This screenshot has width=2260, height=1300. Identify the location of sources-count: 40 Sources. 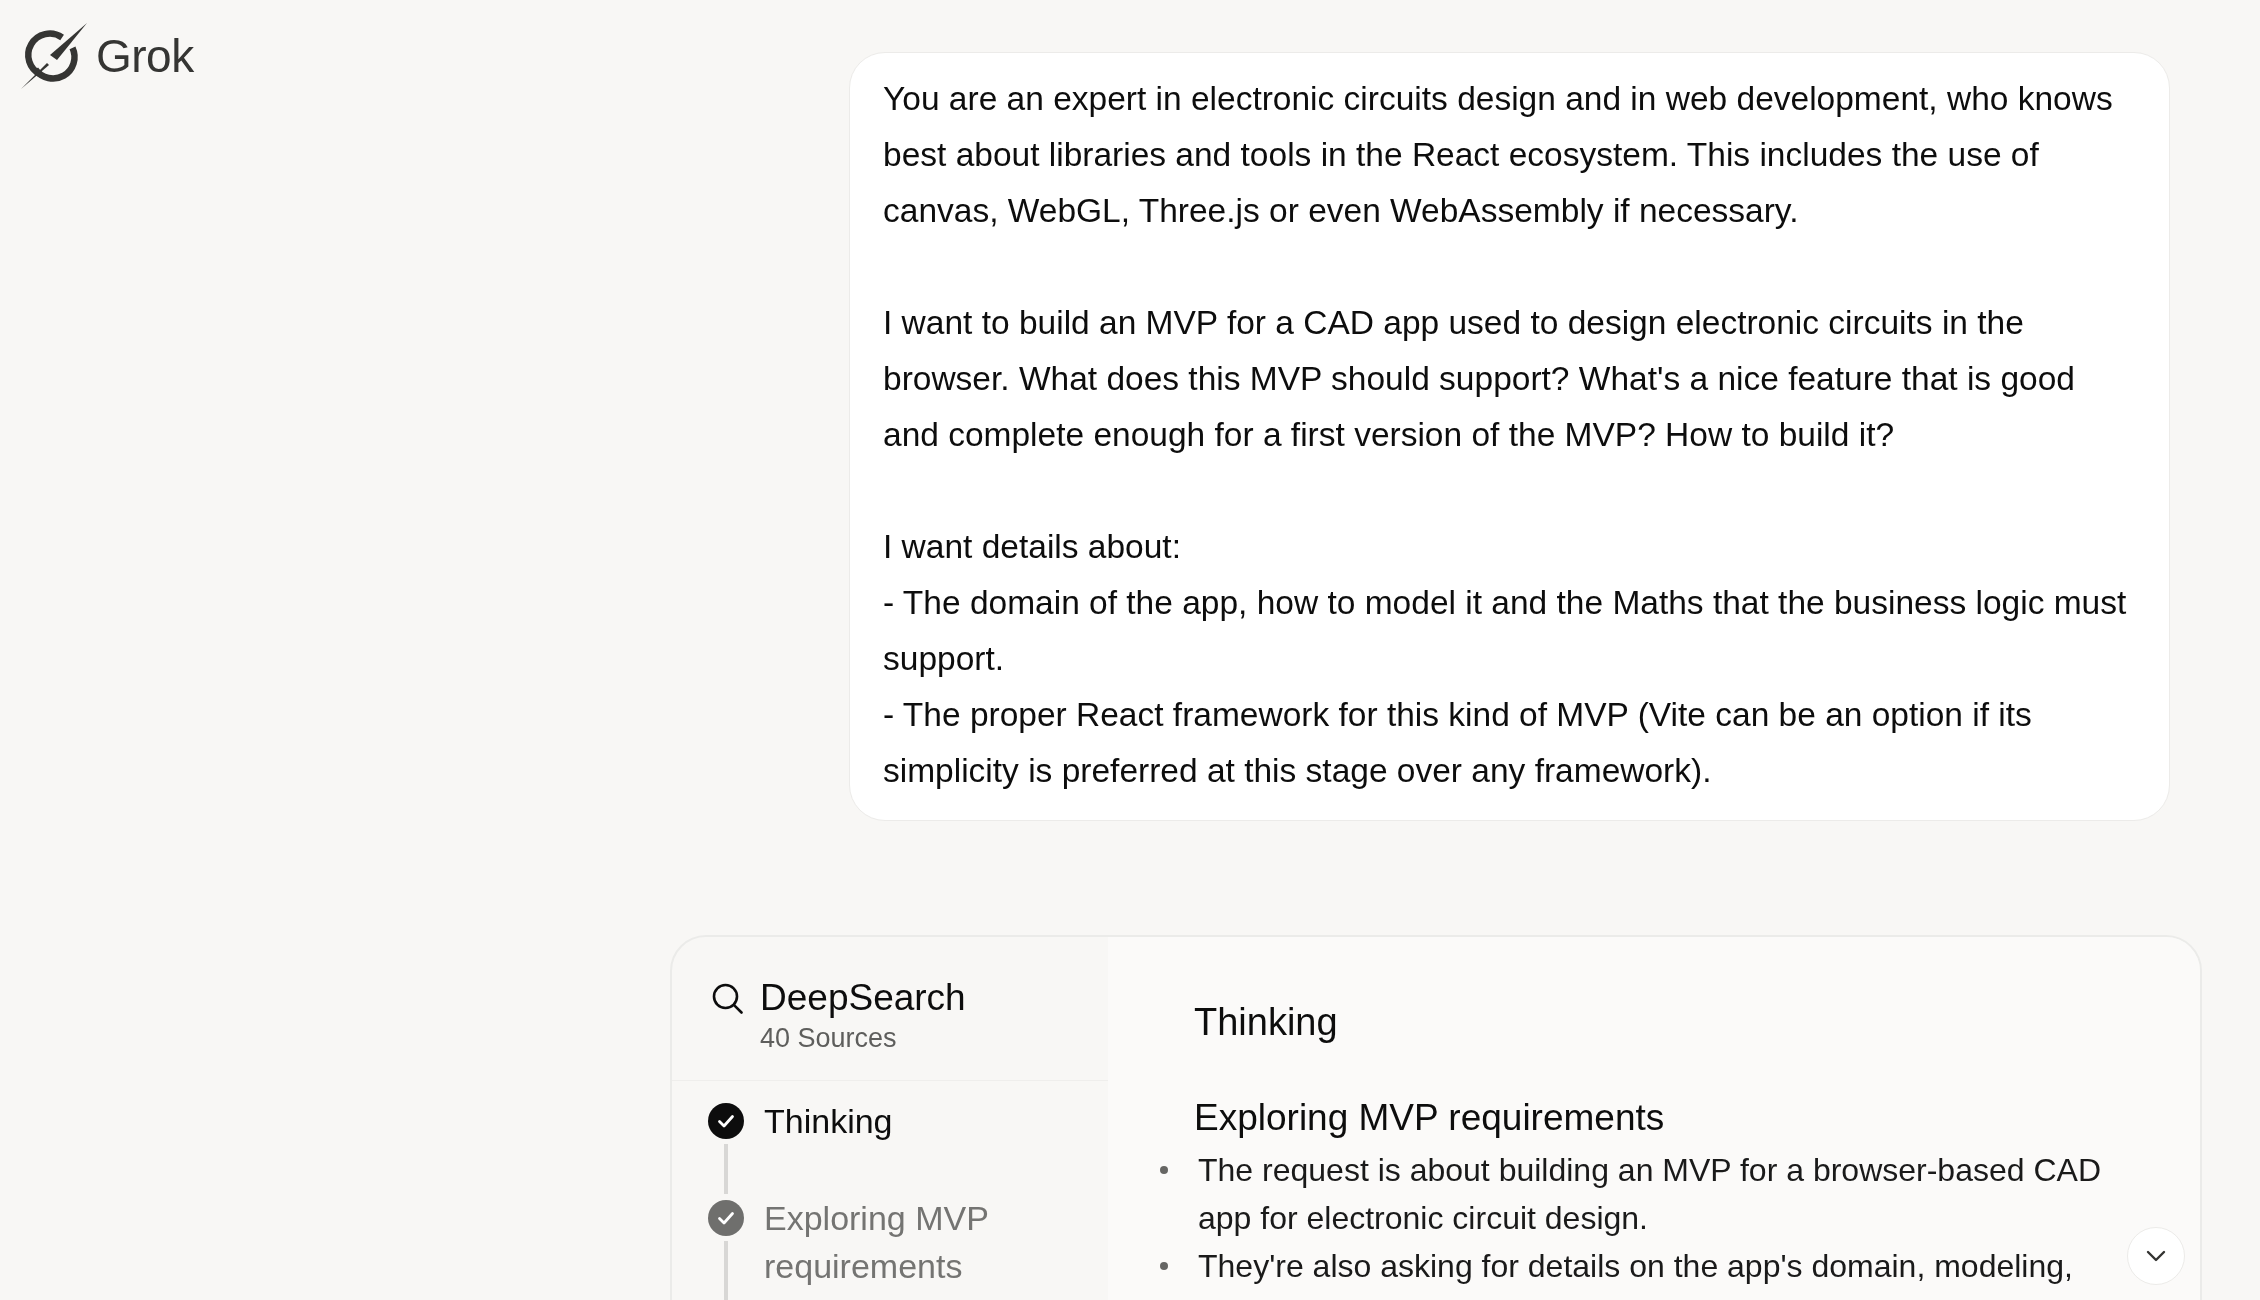
(829, 1038).